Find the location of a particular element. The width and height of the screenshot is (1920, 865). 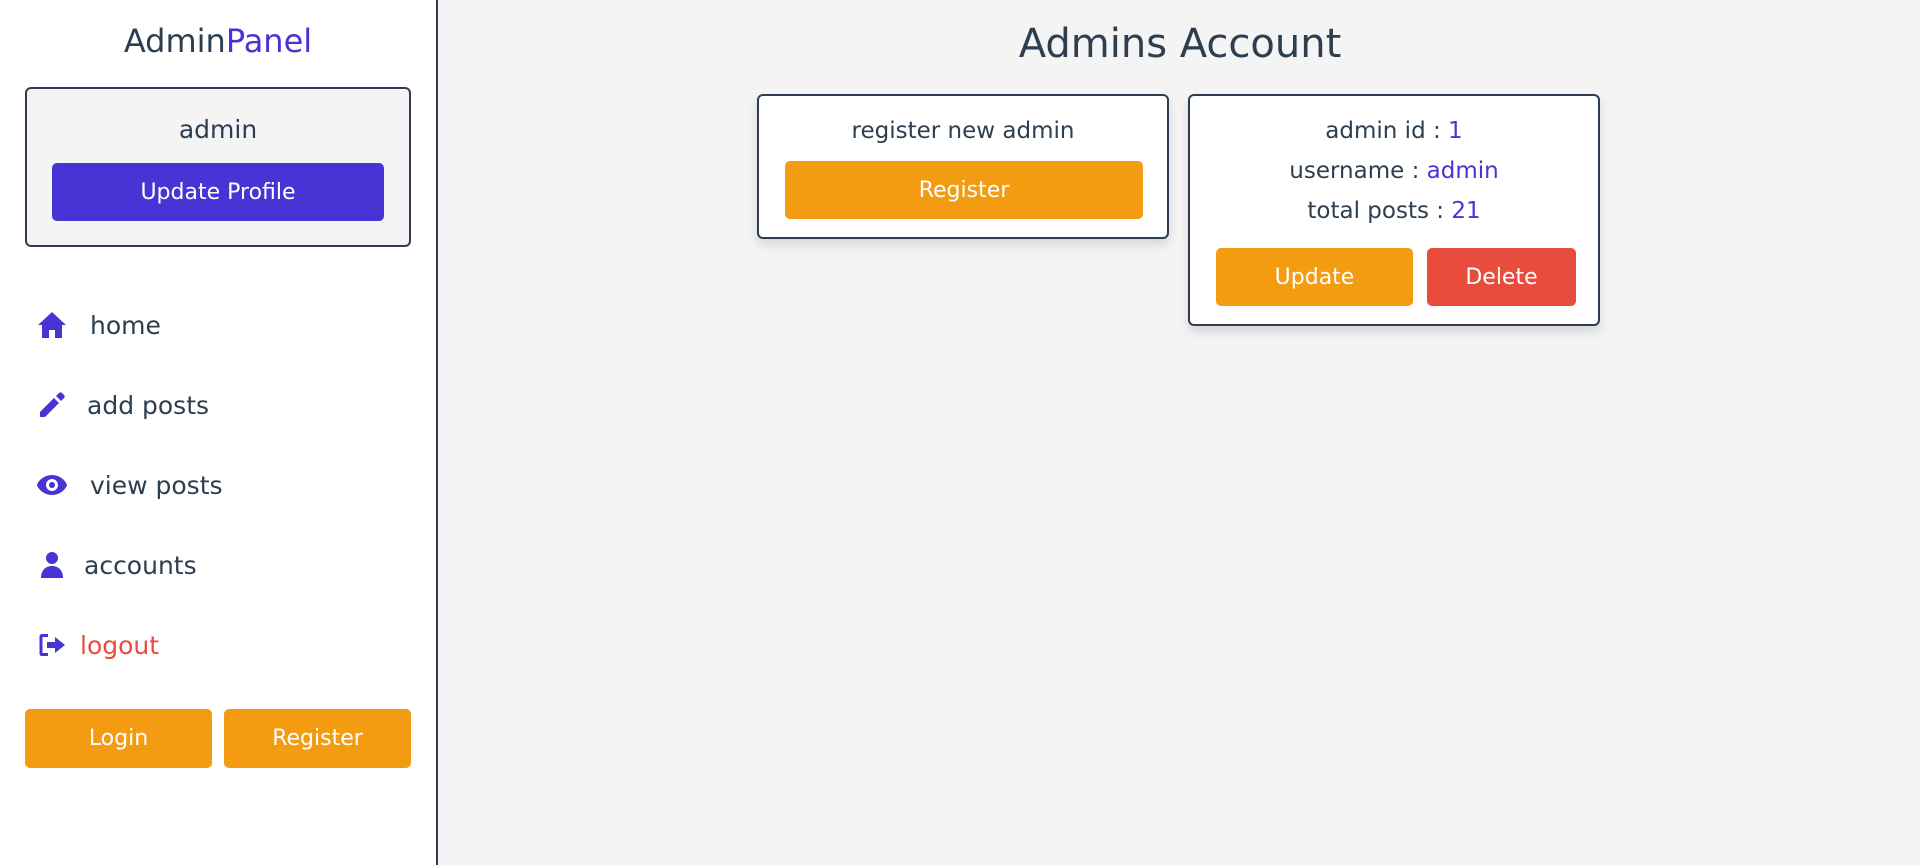

total-posts-label: total posts : is located at coordinates (1379, 211).